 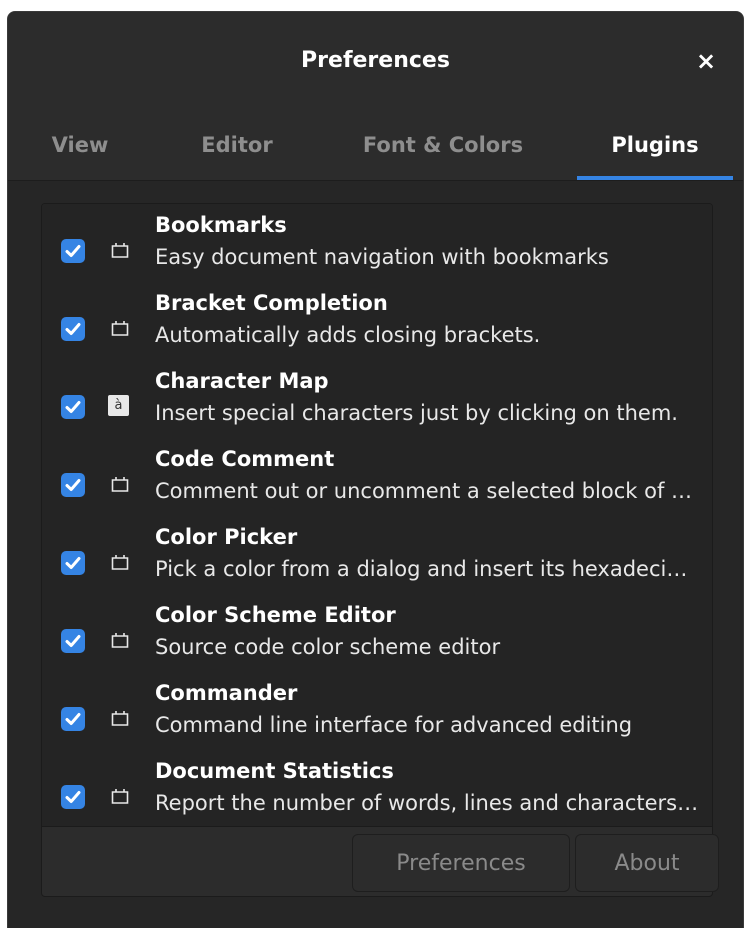 What do you see at coordinates (328, 647) in the screenshot?
I see `plugin-description: Source code color scheme editor` at bounding box center [328, 647].